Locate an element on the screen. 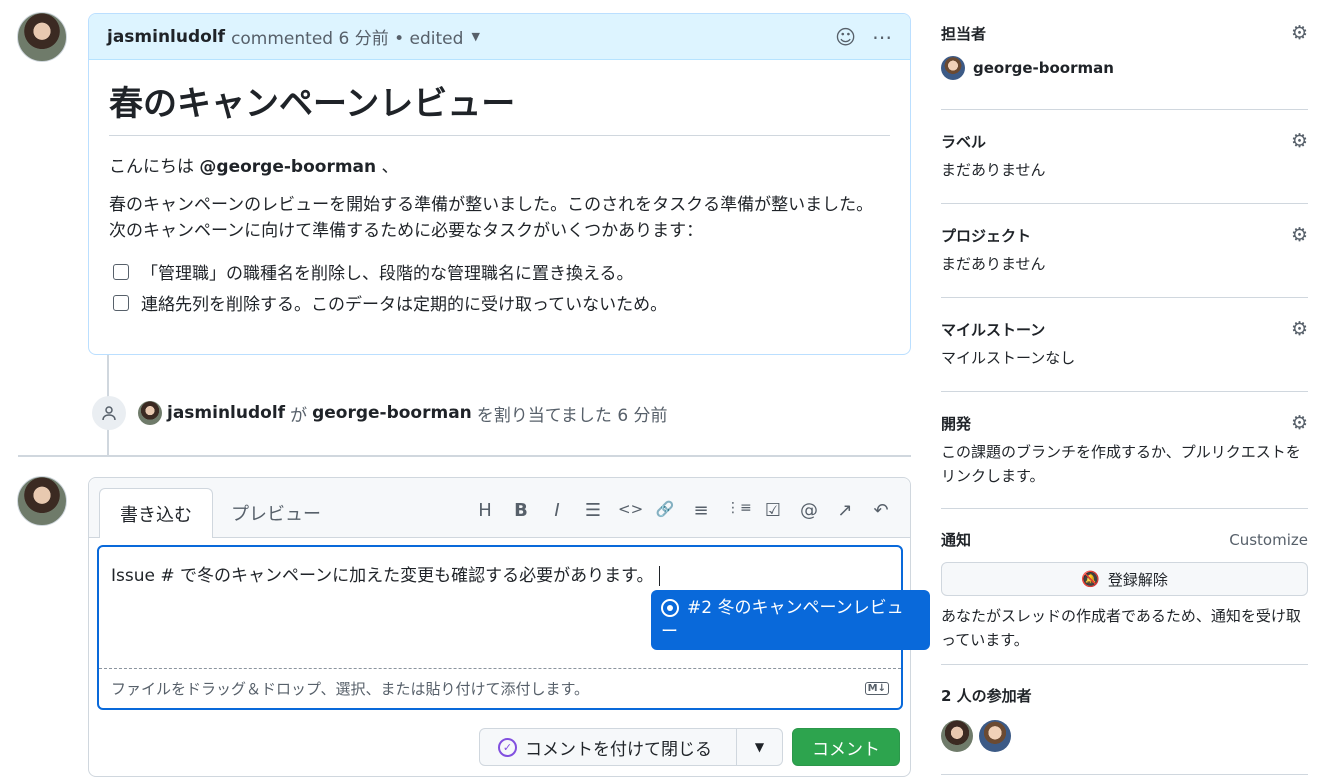  projects-label: プロジェクト is located at coordinates (986, 235).